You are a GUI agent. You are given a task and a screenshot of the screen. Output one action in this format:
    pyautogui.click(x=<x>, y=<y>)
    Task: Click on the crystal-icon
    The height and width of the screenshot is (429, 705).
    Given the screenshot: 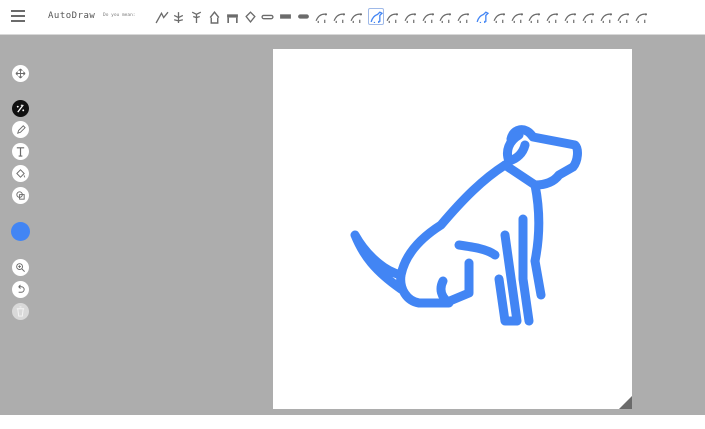 What is the action you would take?
    pyautogui.click(x=250, y=17)
    